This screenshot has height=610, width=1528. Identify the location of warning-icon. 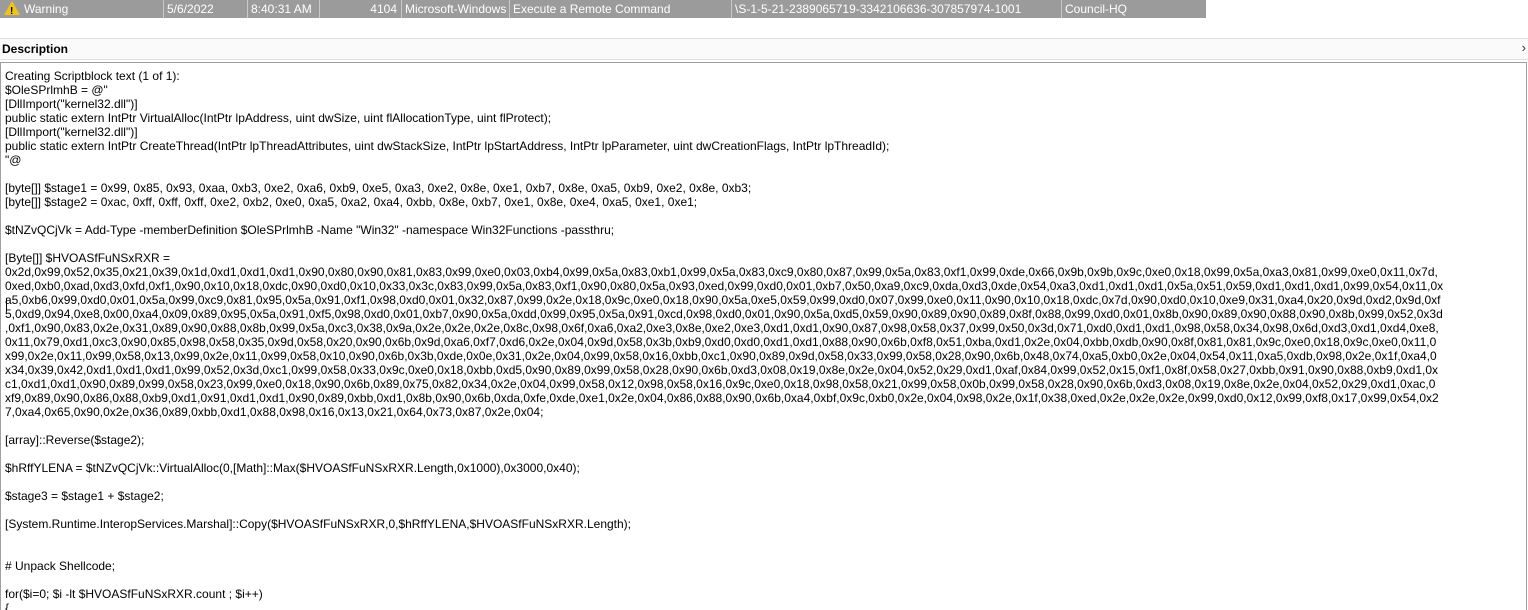
(12, 9).